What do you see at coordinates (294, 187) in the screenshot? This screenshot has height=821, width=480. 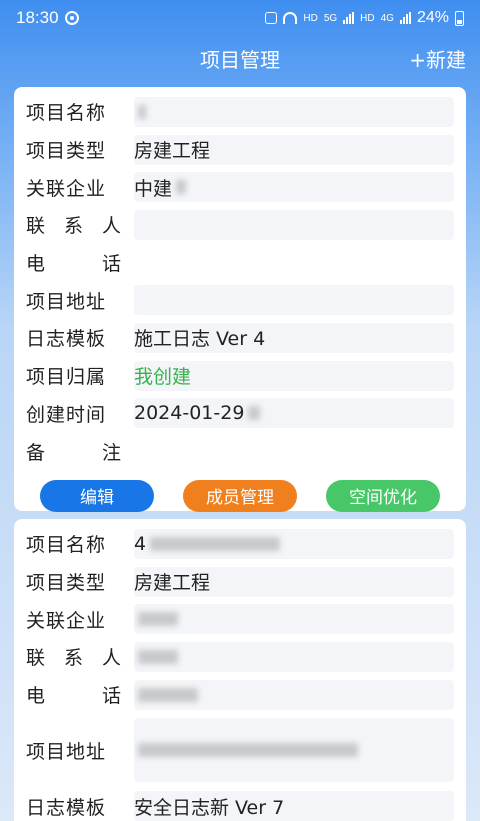 I see `value-company: 中建` at bounding box center [294, 187].